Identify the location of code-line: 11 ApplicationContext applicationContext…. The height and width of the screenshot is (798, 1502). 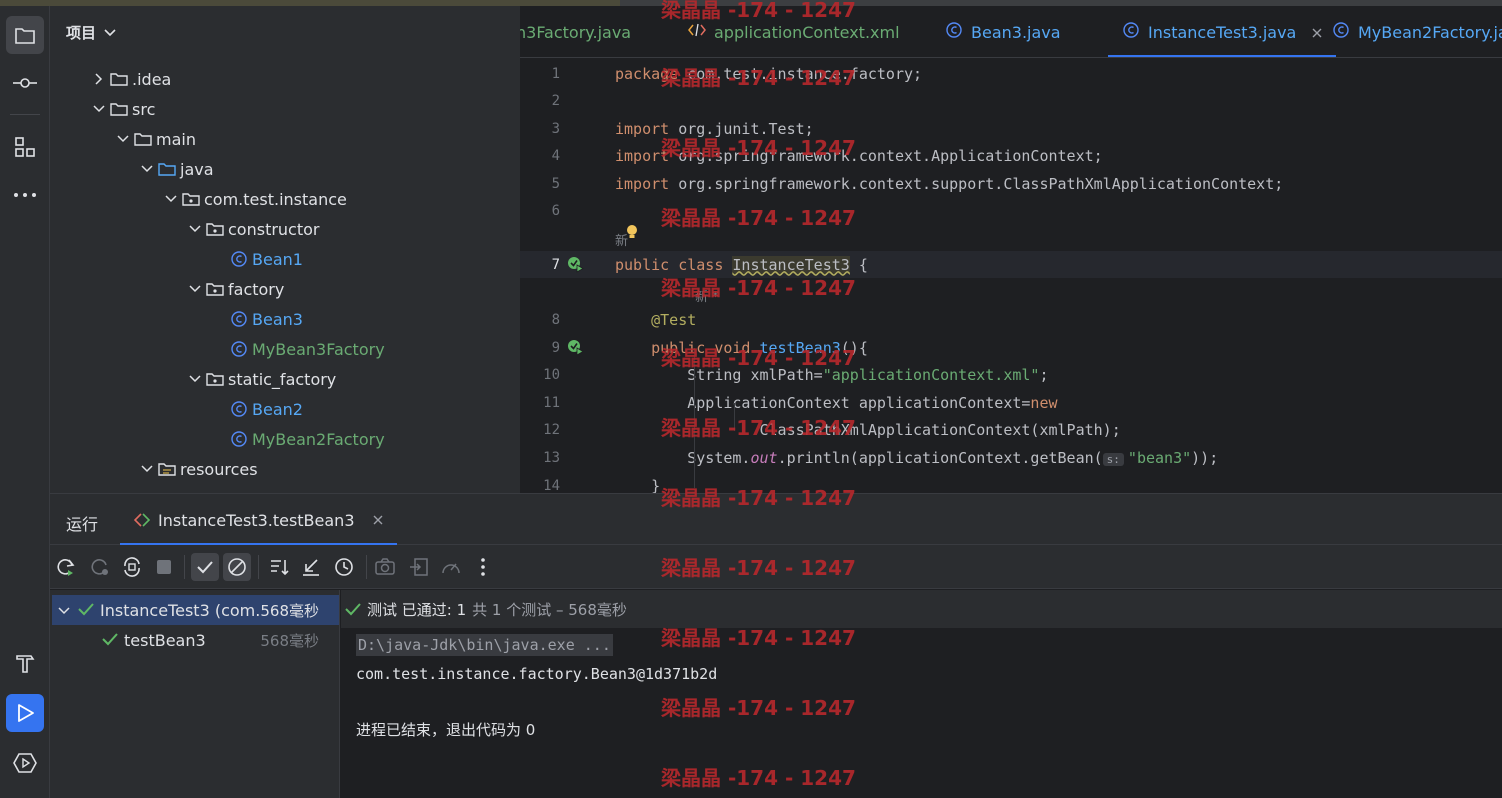
(1011, 402).